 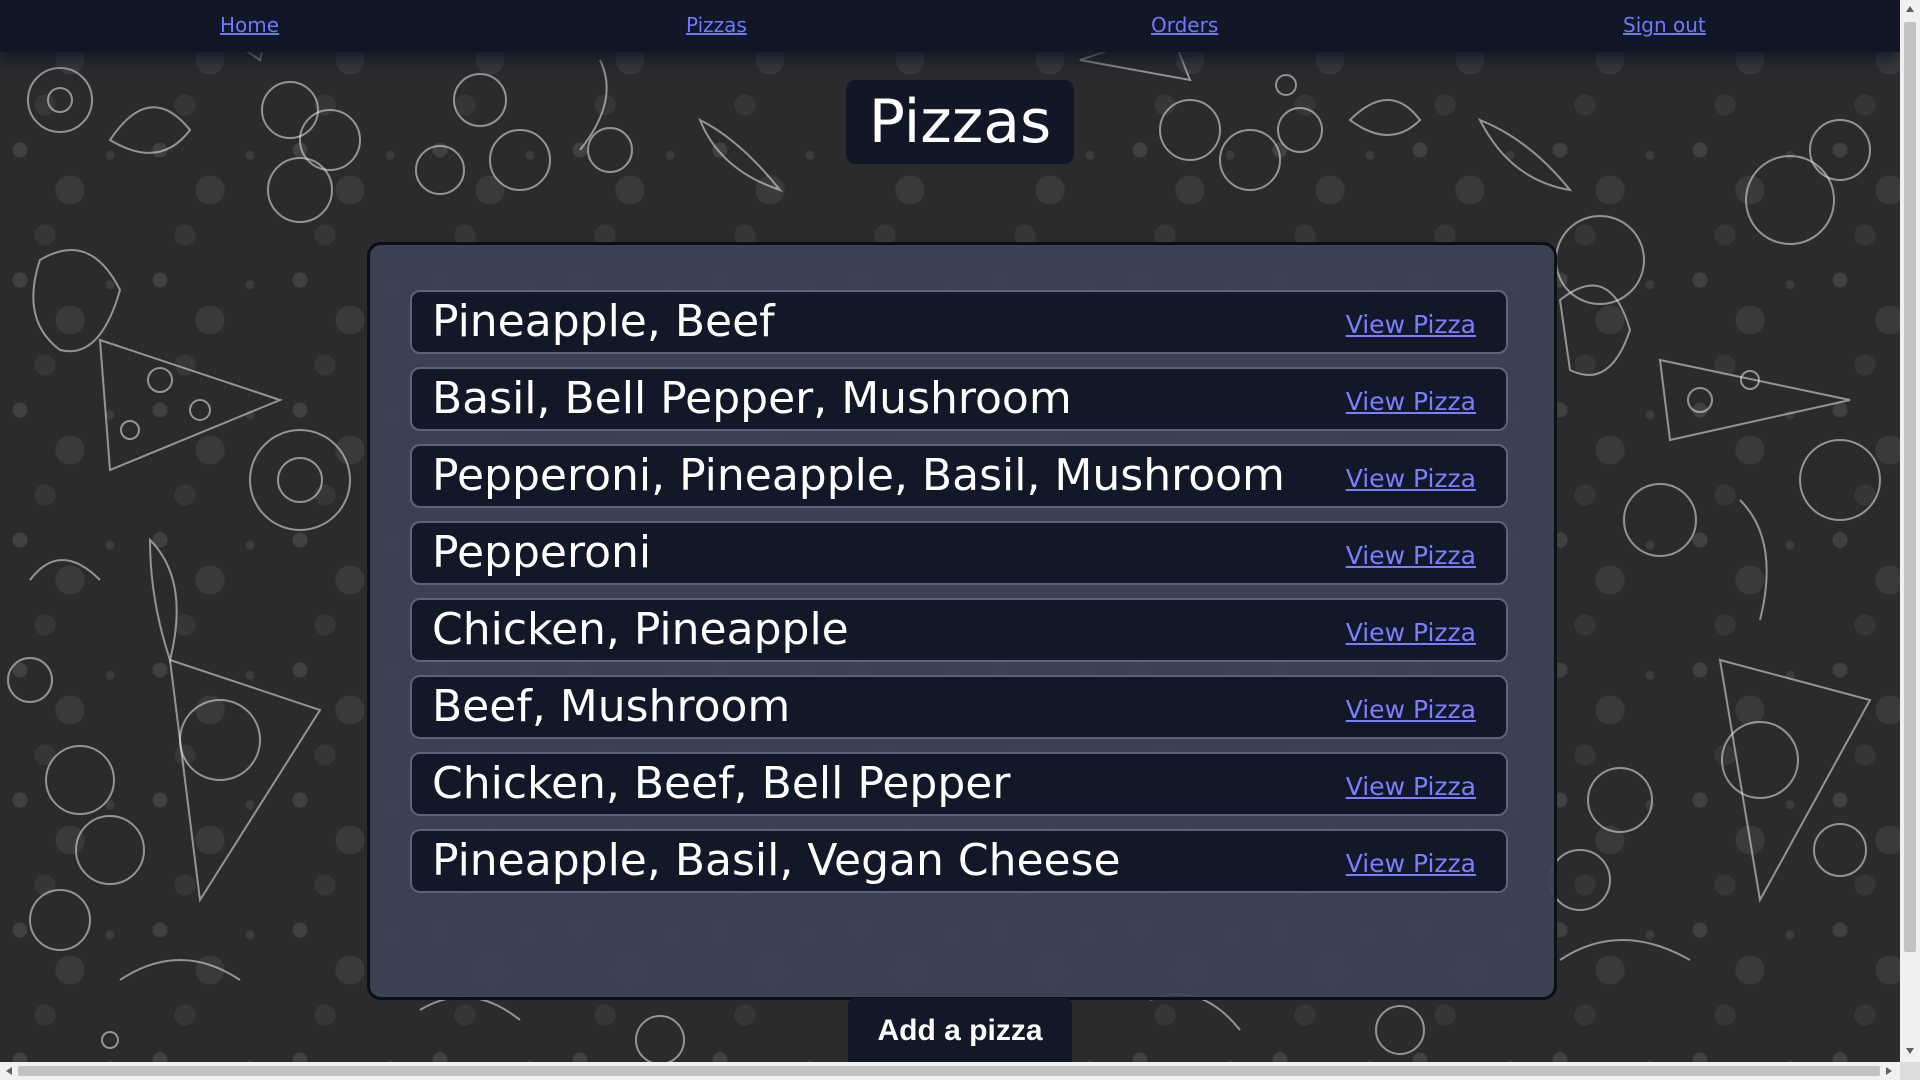 I want to click on page-title: Pizzas, so click(x=960, y=122).